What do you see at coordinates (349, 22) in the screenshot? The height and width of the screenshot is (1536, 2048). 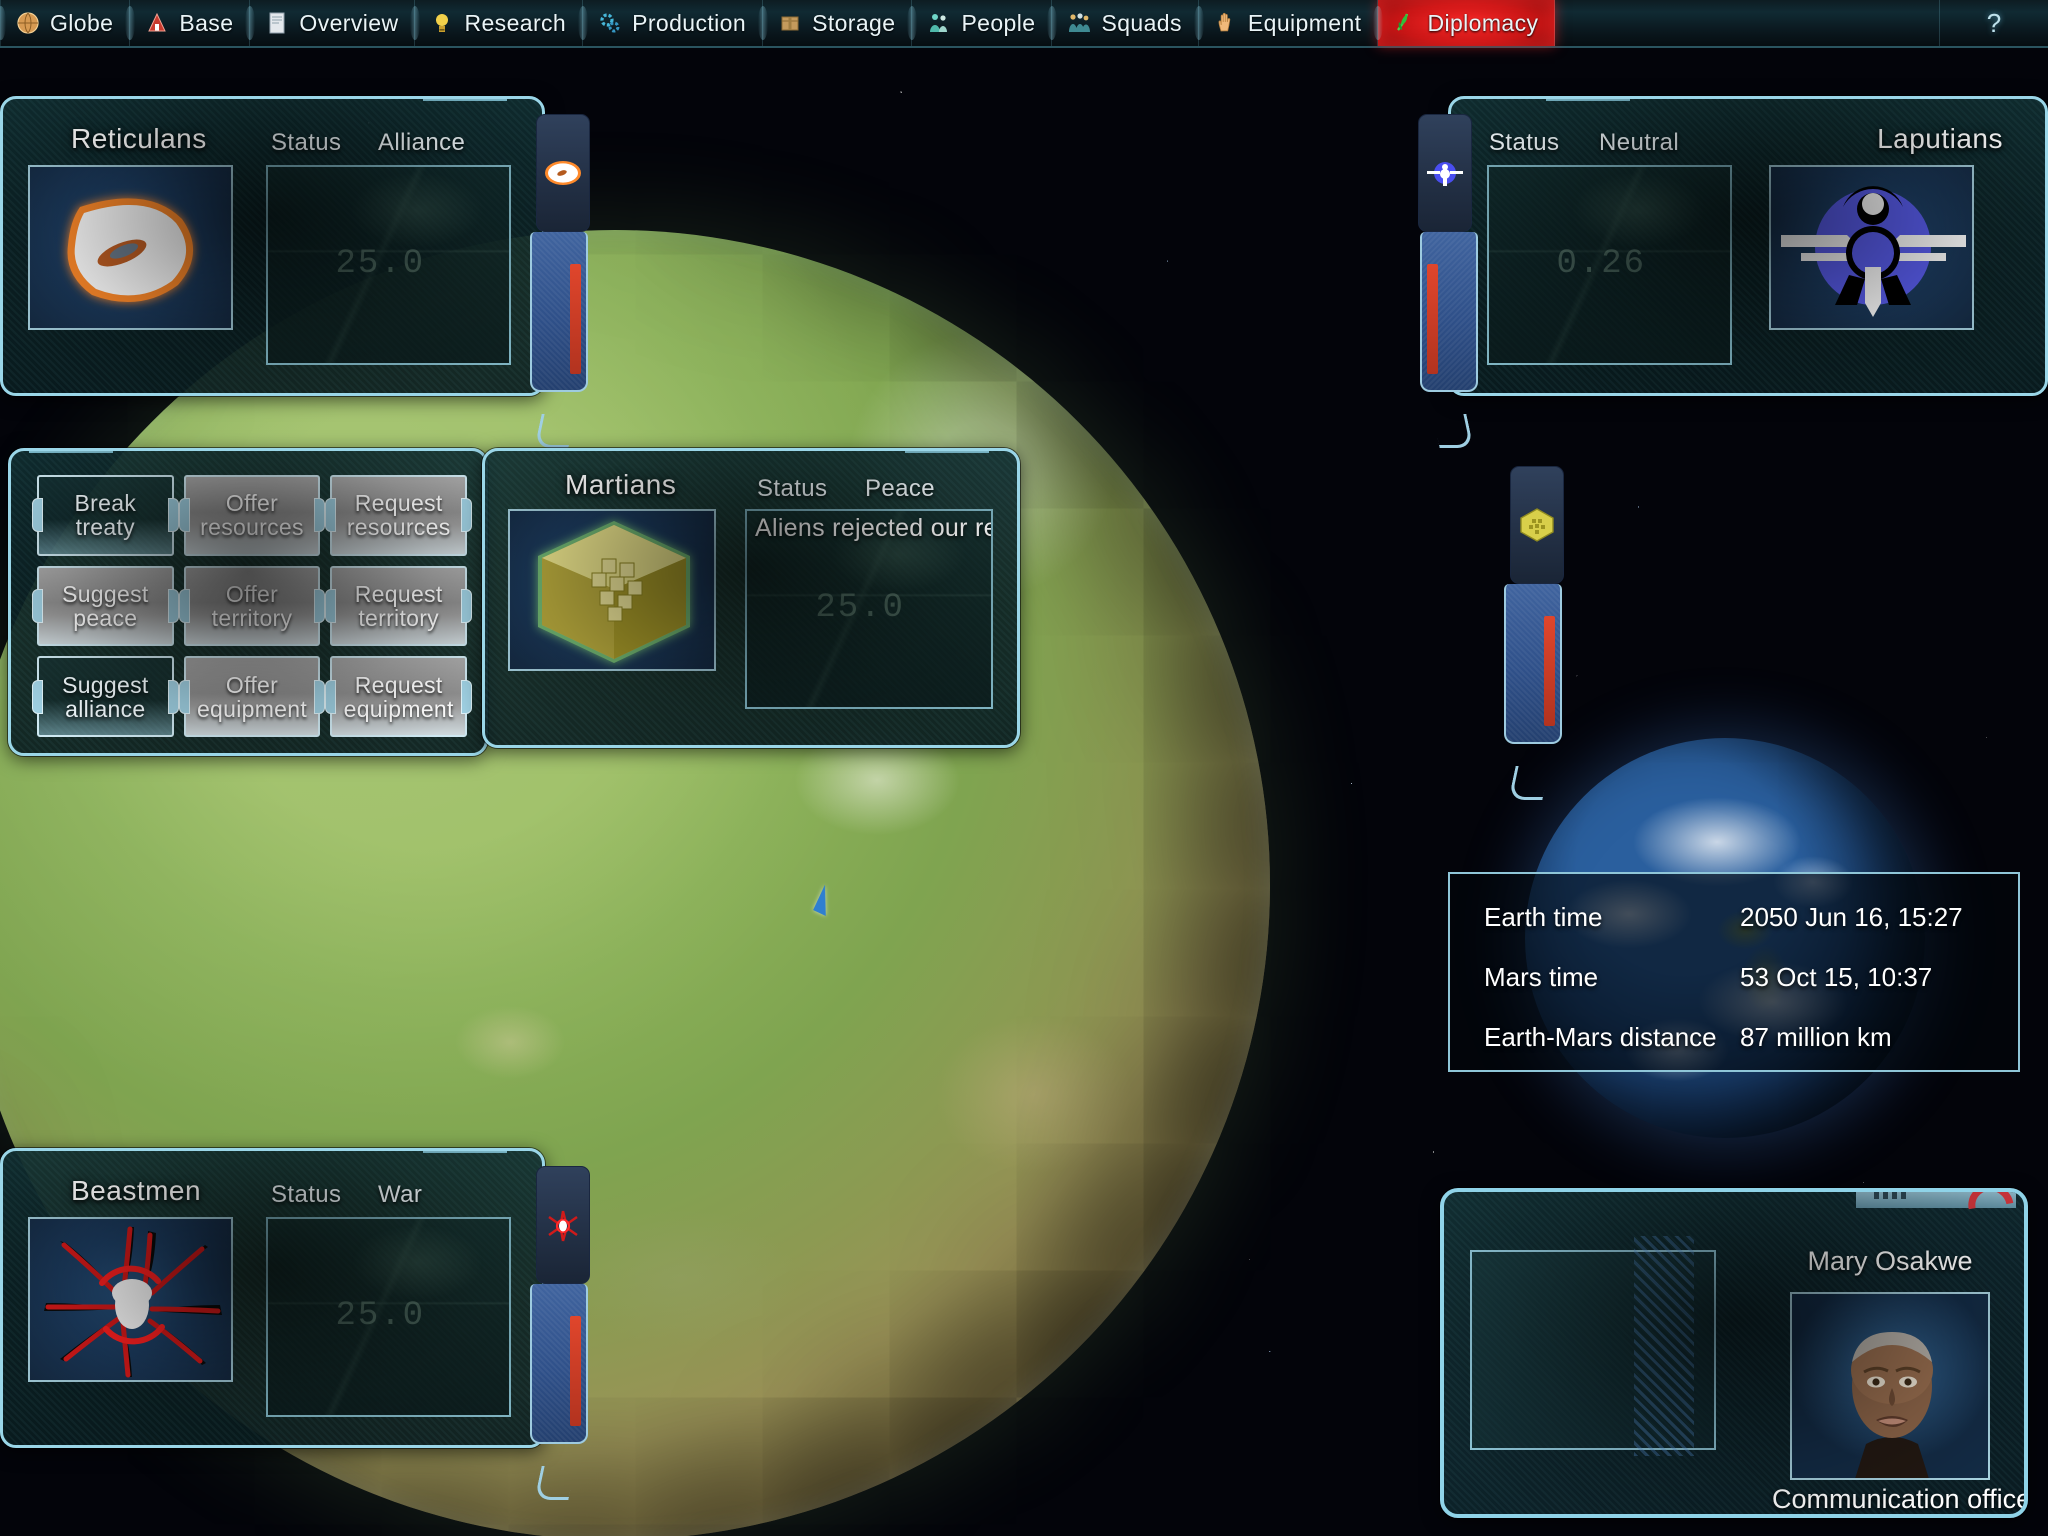 I see `nav-tab-label: Overview` at bounding box center [349, 22].